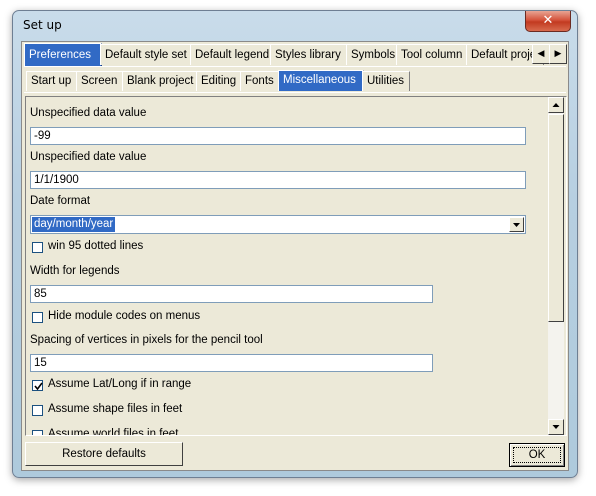  I want to click on restore-defaults-button: Restore defaults, so click(104, 454).